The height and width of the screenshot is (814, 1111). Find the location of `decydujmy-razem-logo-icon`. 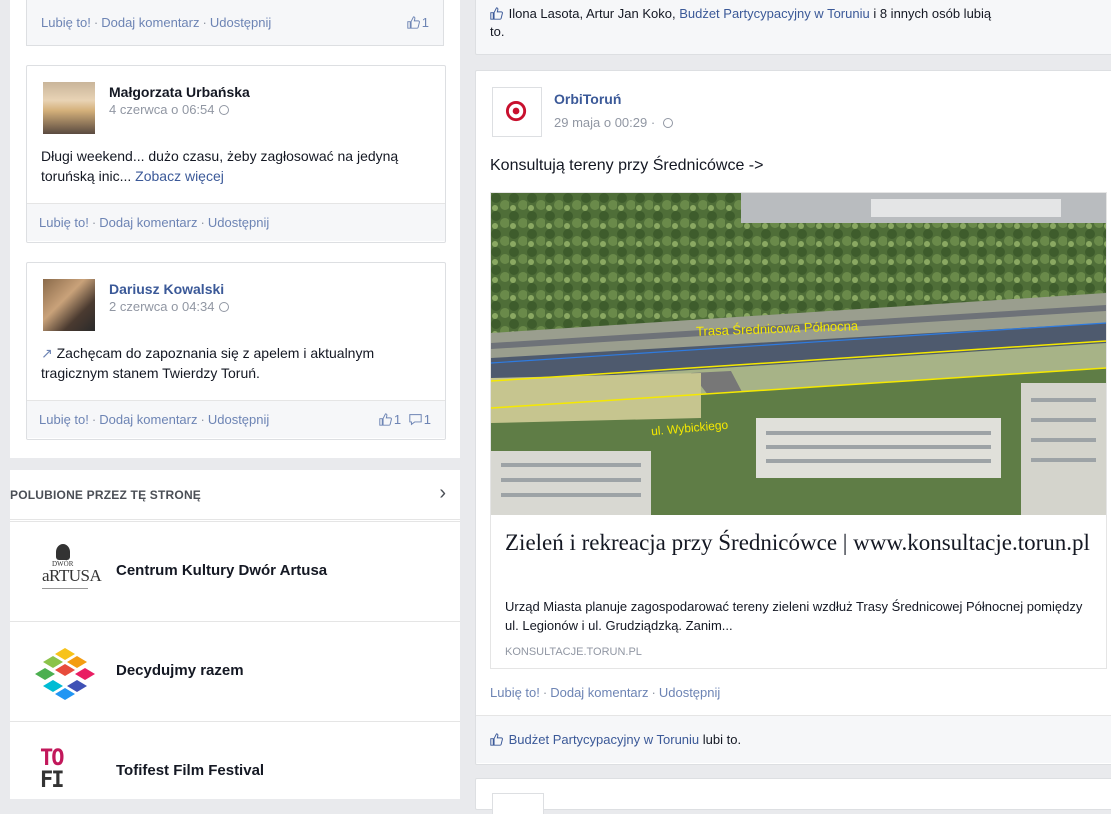

decydujmy-razem-logo-icon is located at coordinates (65, 674).